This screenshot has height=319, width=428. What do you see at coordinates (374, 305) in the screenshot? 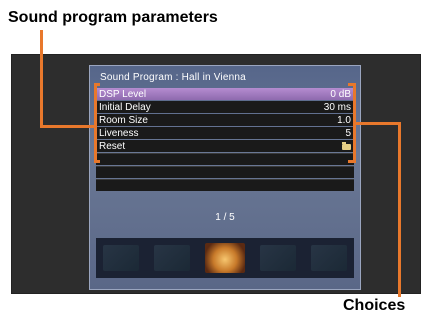
I see `callout-choices: Choices` at bounding box center [374, 305].